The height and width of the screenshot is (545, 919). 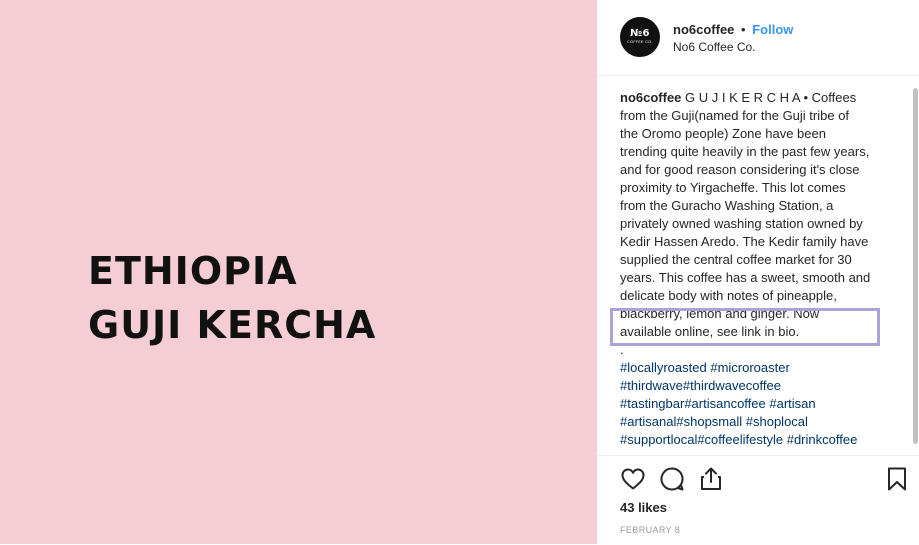 I want to click on scrollbar-thumb, so click(x=915, y=266).